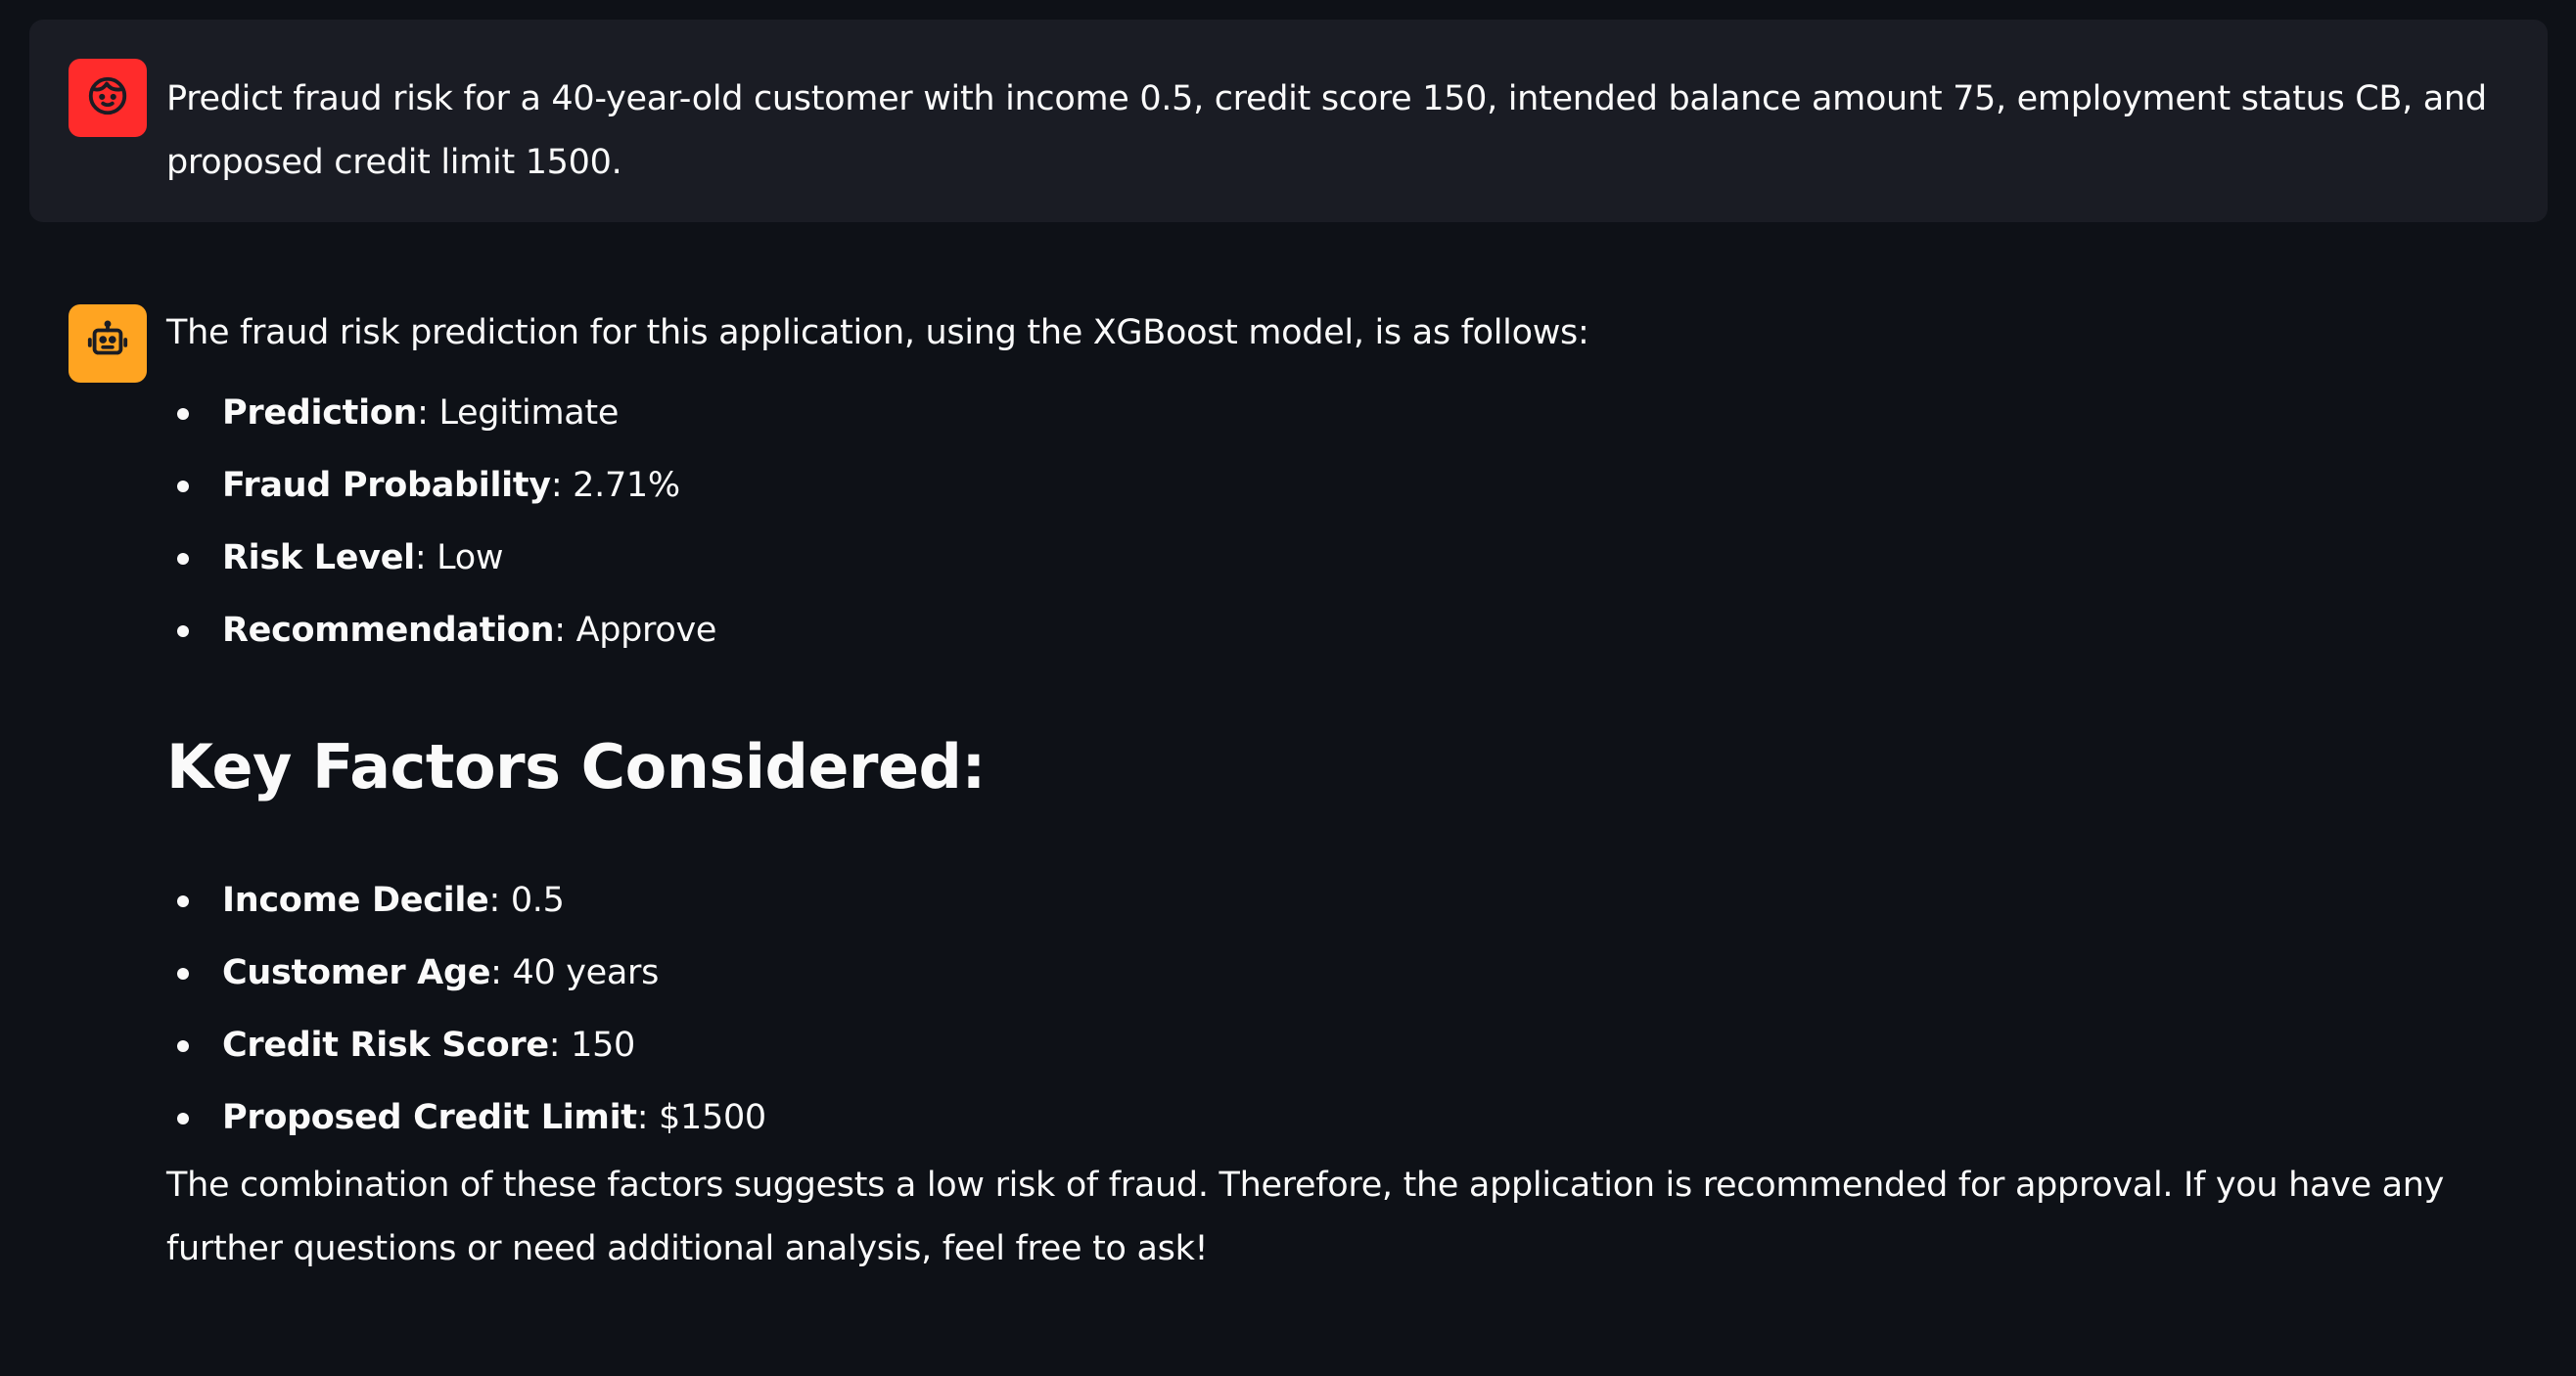 The width and height of the screenshot is (2576, 1376). I want to click on factor-value: : $1500, so click(701, 1117).